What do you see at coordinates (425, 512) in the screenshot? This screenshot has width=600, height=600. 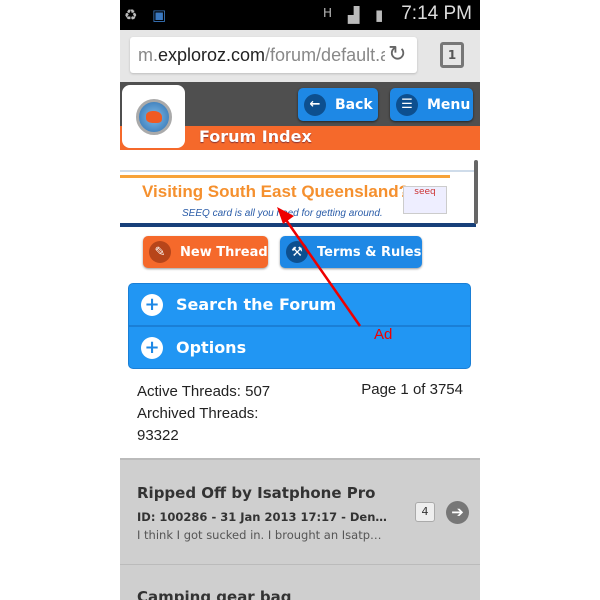 I see `reply-count-badge: 4` at bounding box center [425, 512].